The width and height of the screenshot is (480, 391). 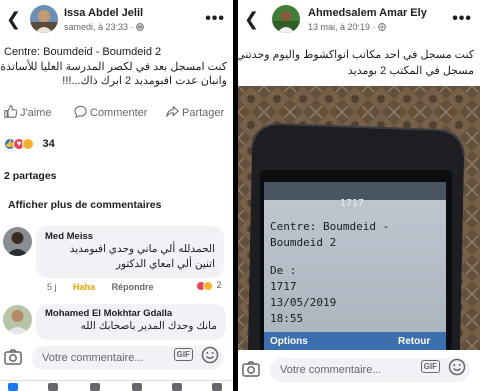 I want to click on like-button: J'aime, so click(x=27, y=112).